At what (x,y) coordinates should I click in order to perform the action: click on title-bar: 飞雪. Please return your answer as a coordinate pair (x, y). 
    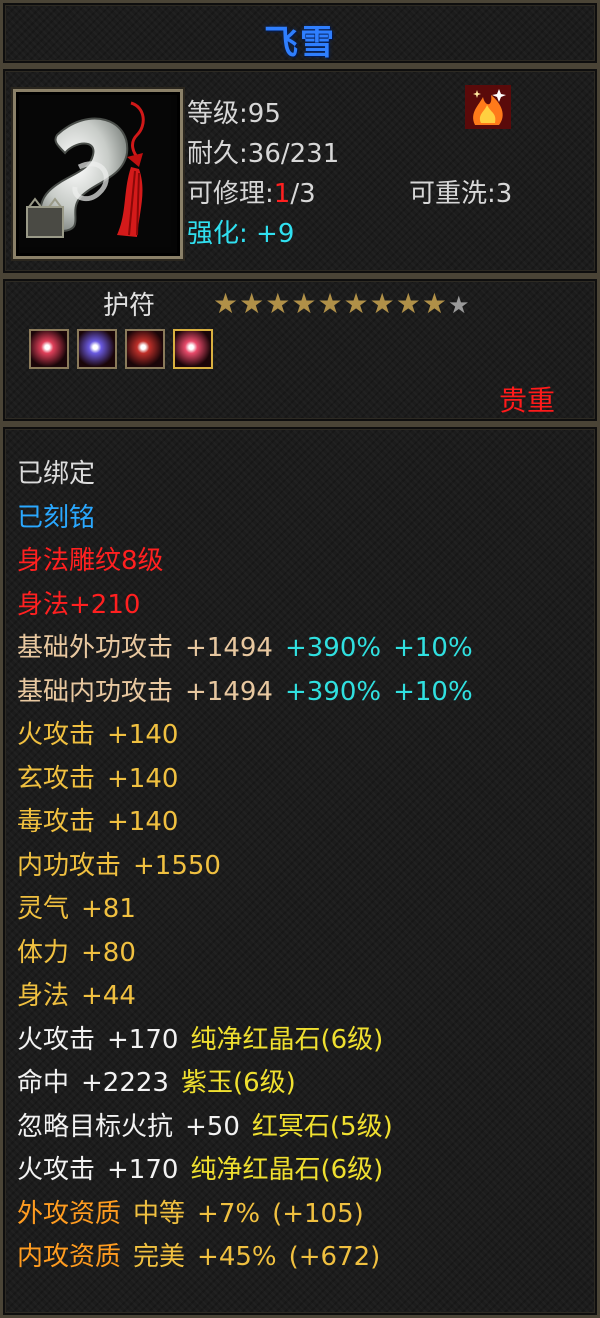
    Looking at the image, I should click on (300, 33).